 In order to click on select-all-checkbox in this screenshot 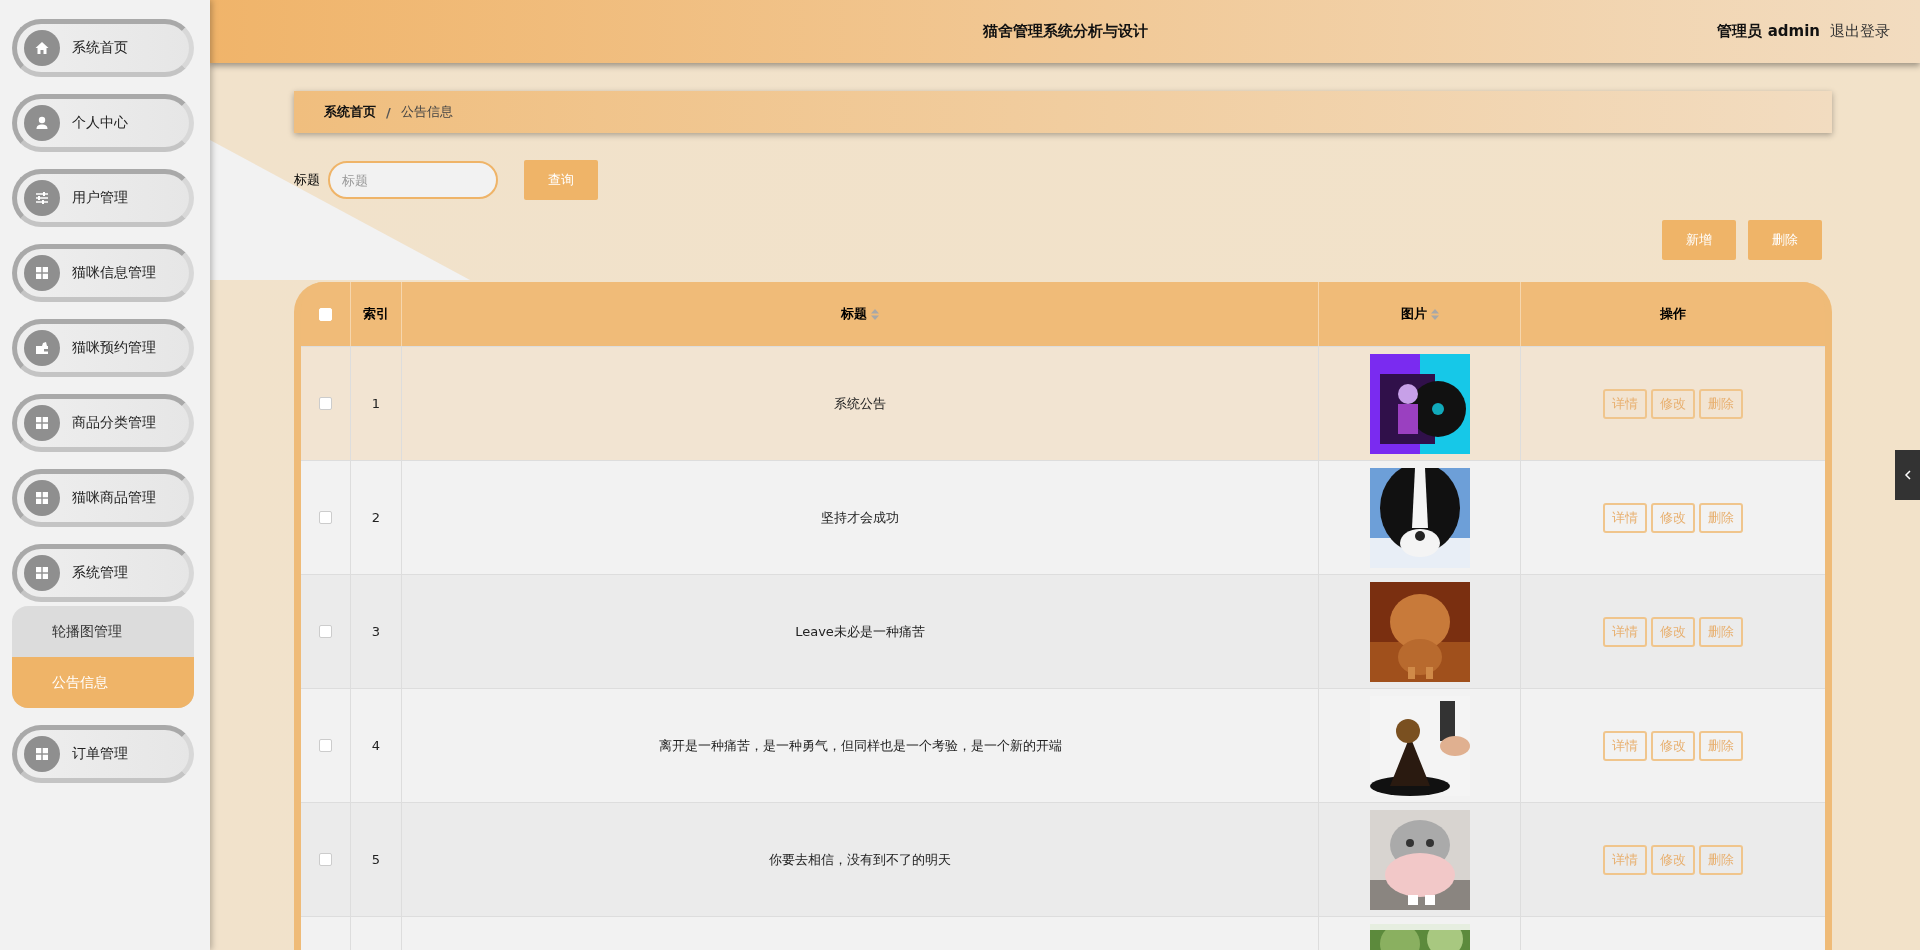, I will do `click(325, 314)`.